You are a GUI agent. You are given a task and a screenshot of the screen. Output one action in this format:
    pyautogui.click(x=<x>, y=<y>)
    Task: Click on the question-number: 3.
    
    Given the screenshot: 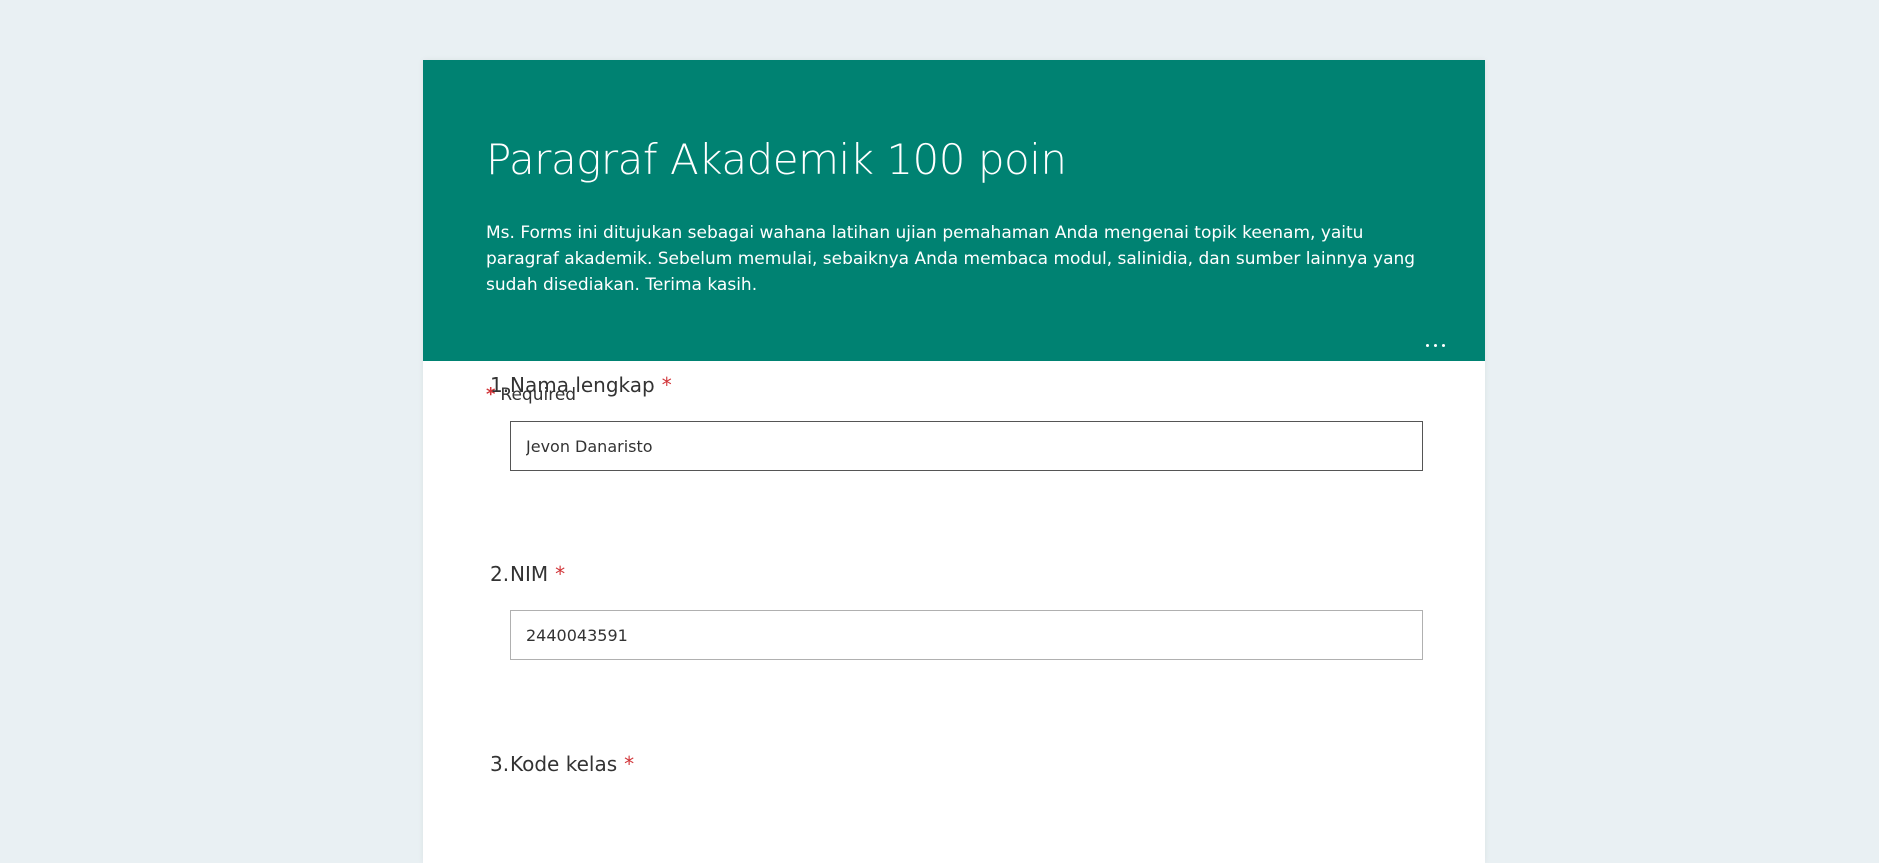 What is the action you would take?
    pyautogui.click(x=500, y=764)
    